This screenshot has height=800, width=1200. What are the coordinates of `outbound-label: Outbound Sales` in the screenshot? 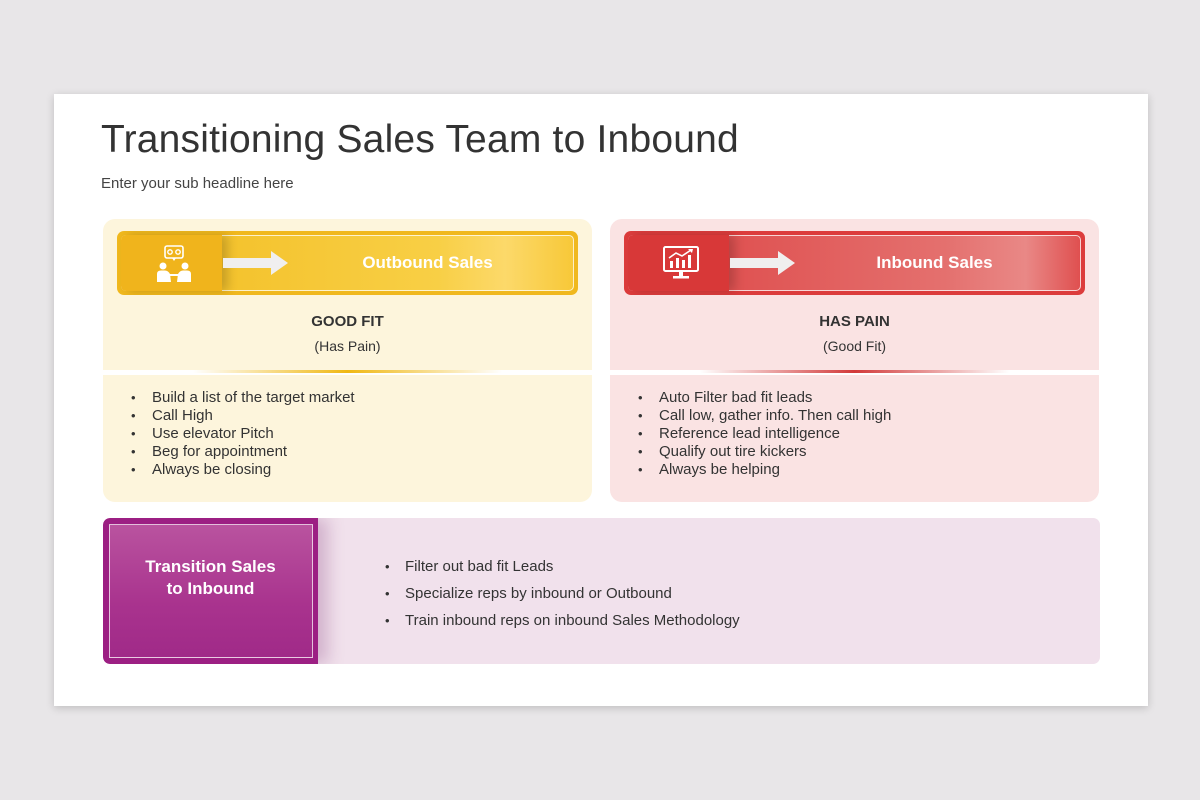 It's located at (427, 262).